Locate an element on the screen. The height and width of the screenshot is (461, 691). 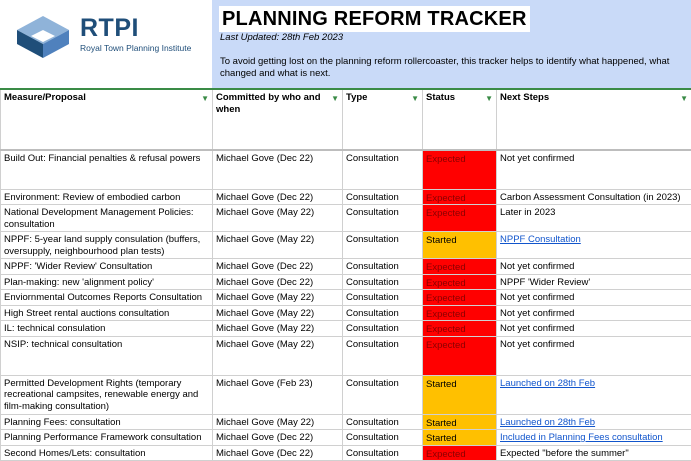
column-header-type: Type▼ is located at coordinates (383, 120).